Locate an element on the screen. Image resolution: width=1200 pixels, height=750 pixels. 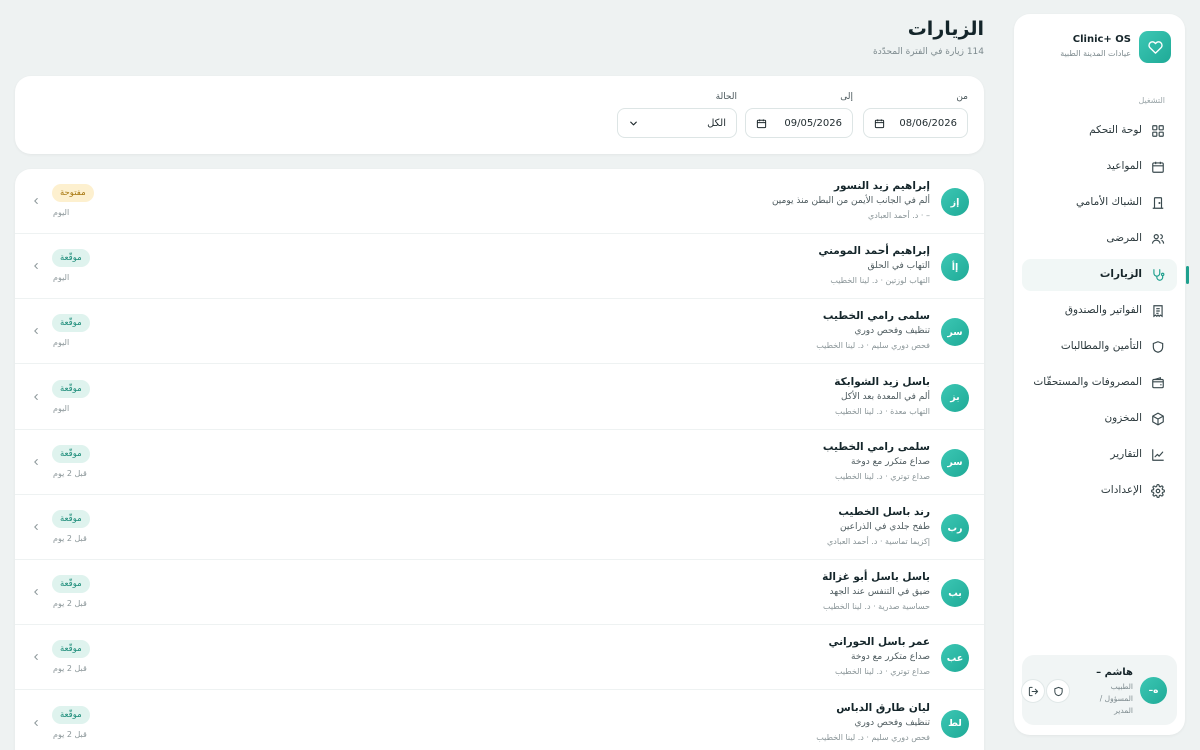
avatar-initials: لط is located at coordinates (955, 724).